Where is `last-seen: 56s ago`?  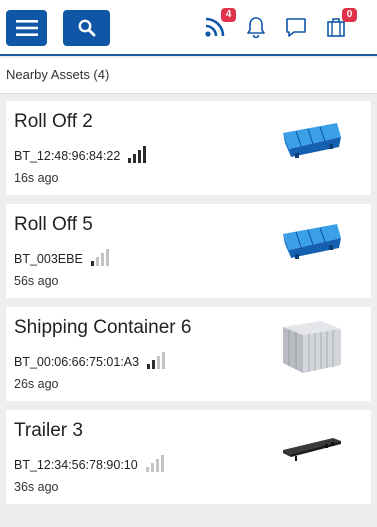 last-seen: 56s ago is located at coordinates (36, 281).